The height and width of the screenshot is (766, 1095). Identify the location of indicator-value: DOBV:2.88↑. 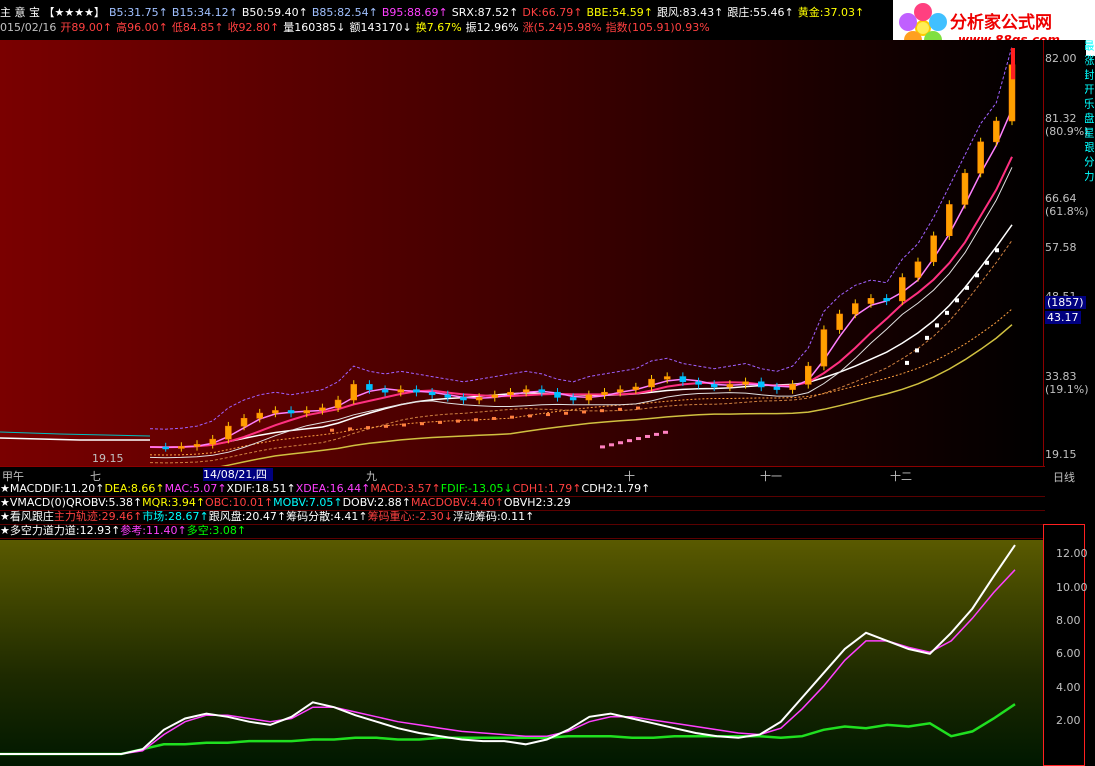
(376, 502).